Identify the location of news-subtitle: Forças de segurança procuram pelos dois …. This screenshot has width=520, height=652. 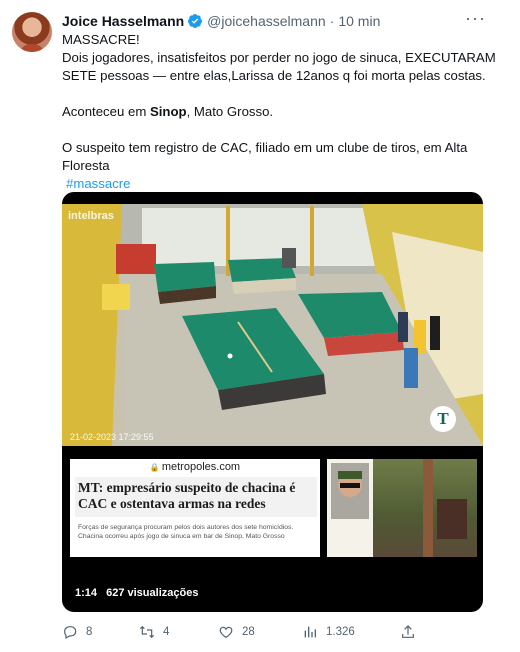
(186, 532).